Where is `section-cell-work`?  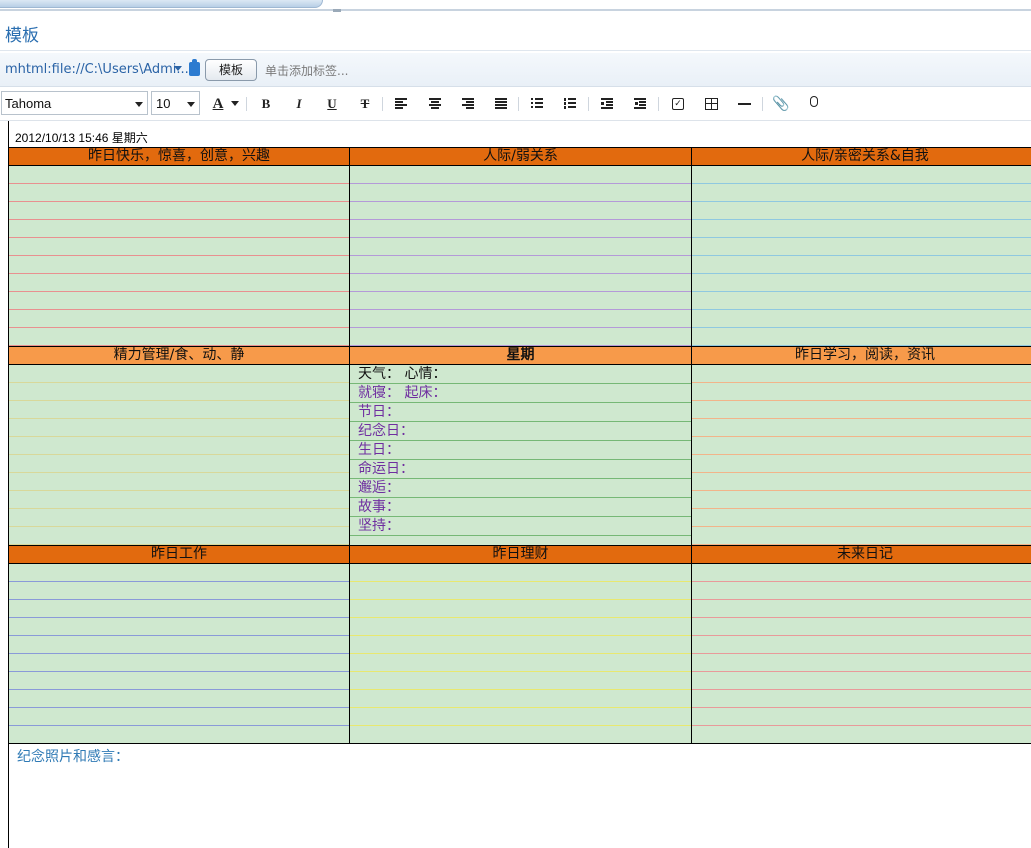
section-cell-work is located at coordinates (179, 653).